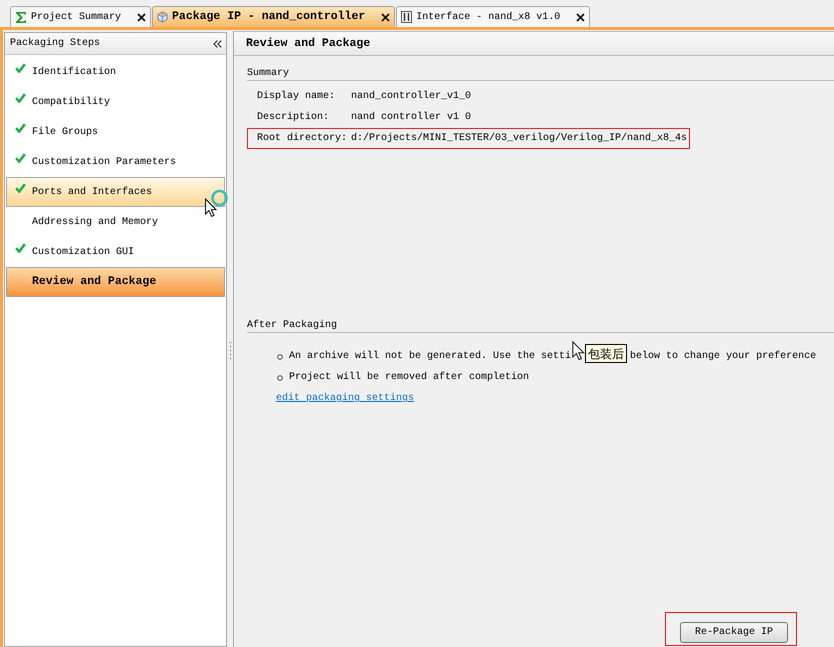  I want to click on bracket-icon, so click(406, 17).